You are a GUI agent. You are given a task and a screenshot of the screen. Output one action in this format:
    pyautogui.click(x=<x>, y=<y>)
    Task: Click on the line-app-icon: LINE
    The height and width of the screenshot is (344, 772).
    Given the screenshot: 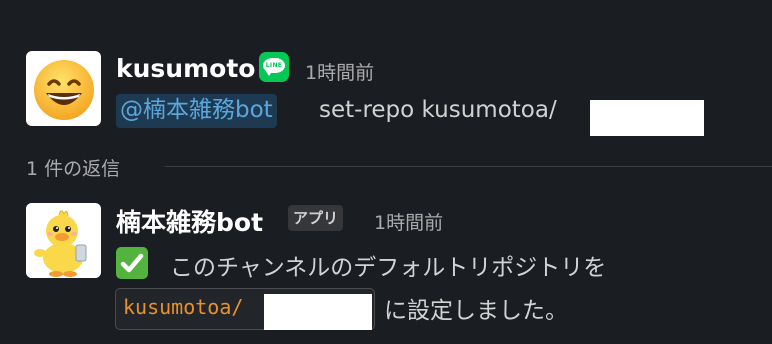 What is the action you would take?
    pyautogui.click(x=274, y=67)
    